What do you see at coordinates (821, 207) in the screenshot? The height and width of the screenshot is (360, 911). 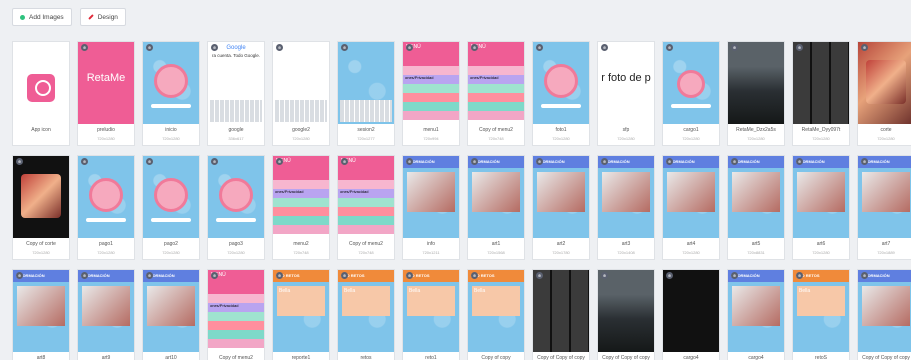 I see `screen-card: INFORMACIÓN ⊕ art6 720x1280` at bounding box center [821, 207].